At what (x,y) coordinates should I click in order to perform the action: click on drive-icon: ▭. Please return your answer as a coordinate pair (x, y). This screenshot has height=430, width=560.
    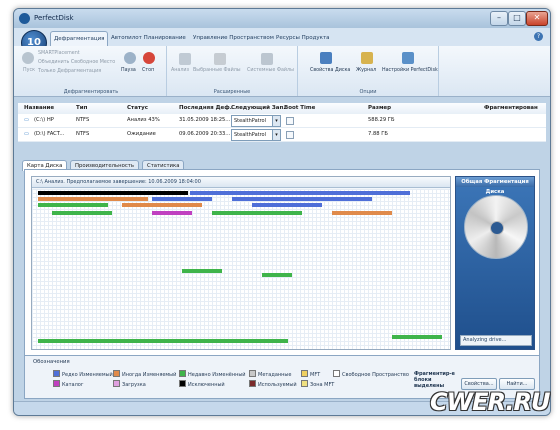
    Looking at the image, I should click on (26, 134).